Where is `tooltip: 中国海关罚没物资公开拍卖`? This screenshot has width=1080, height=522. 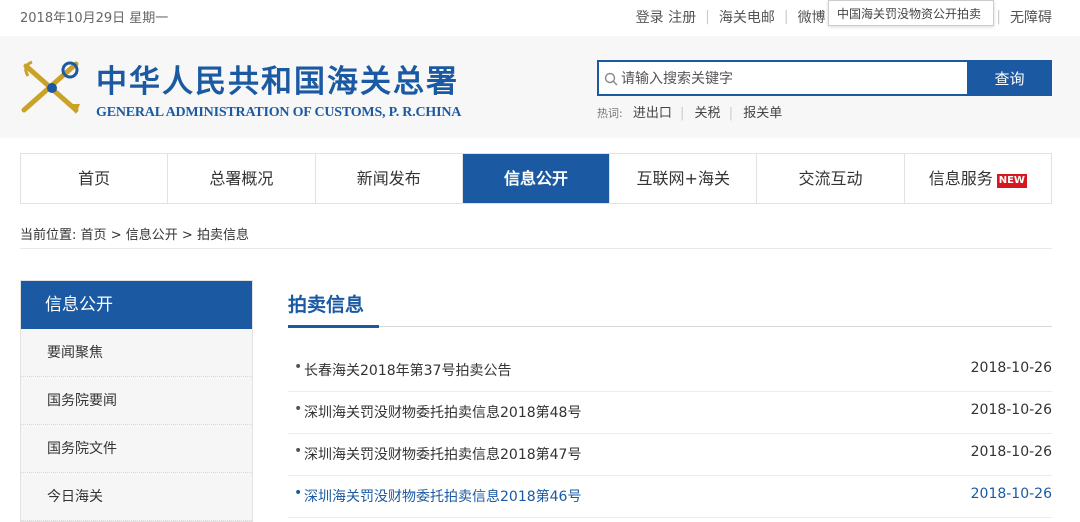
tooltip: 中国海关罚没物资公开拍卖 is located at coordinates (911, 13).